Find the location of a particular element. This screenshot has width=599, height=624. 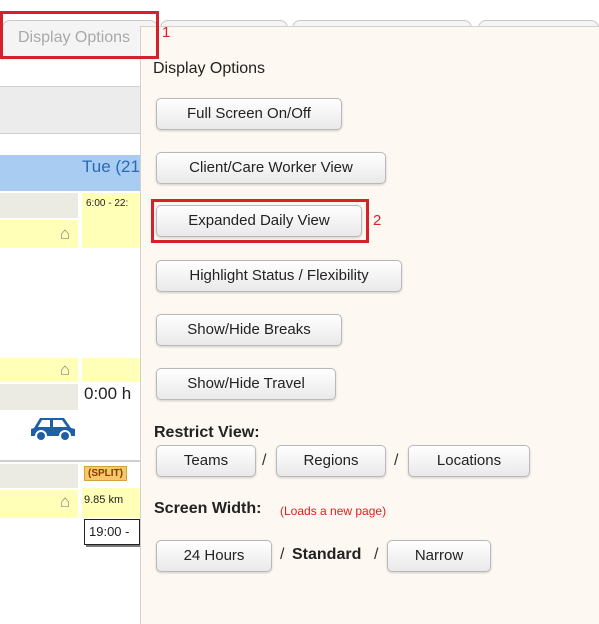

annotation-marker-2: 2 is located at coordinates (377, 220).